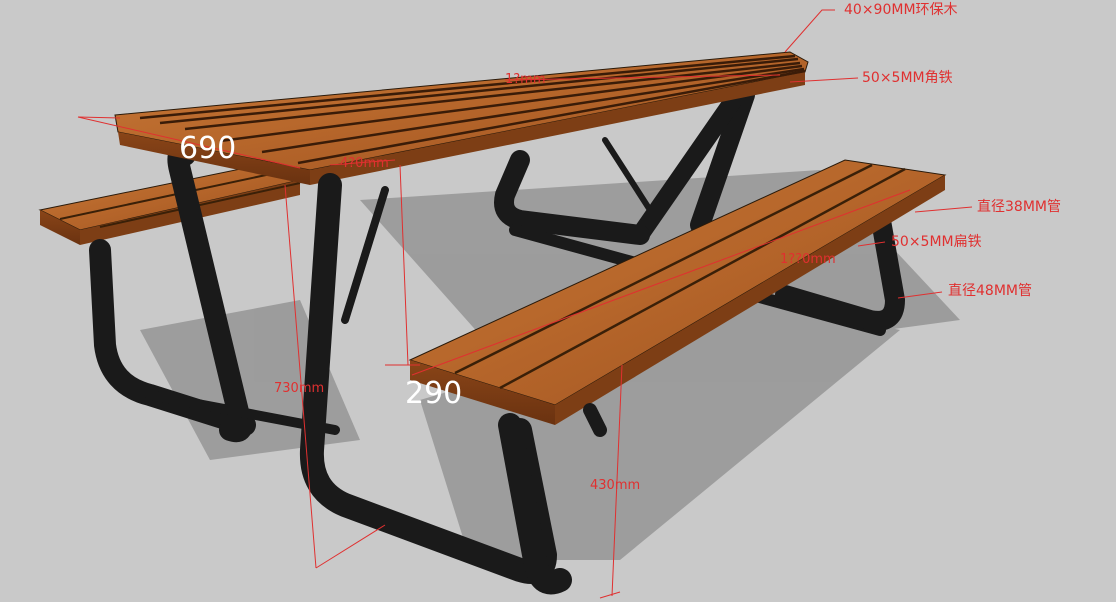  I want to click on dim-table-height: 730mm, so click(299, 388).